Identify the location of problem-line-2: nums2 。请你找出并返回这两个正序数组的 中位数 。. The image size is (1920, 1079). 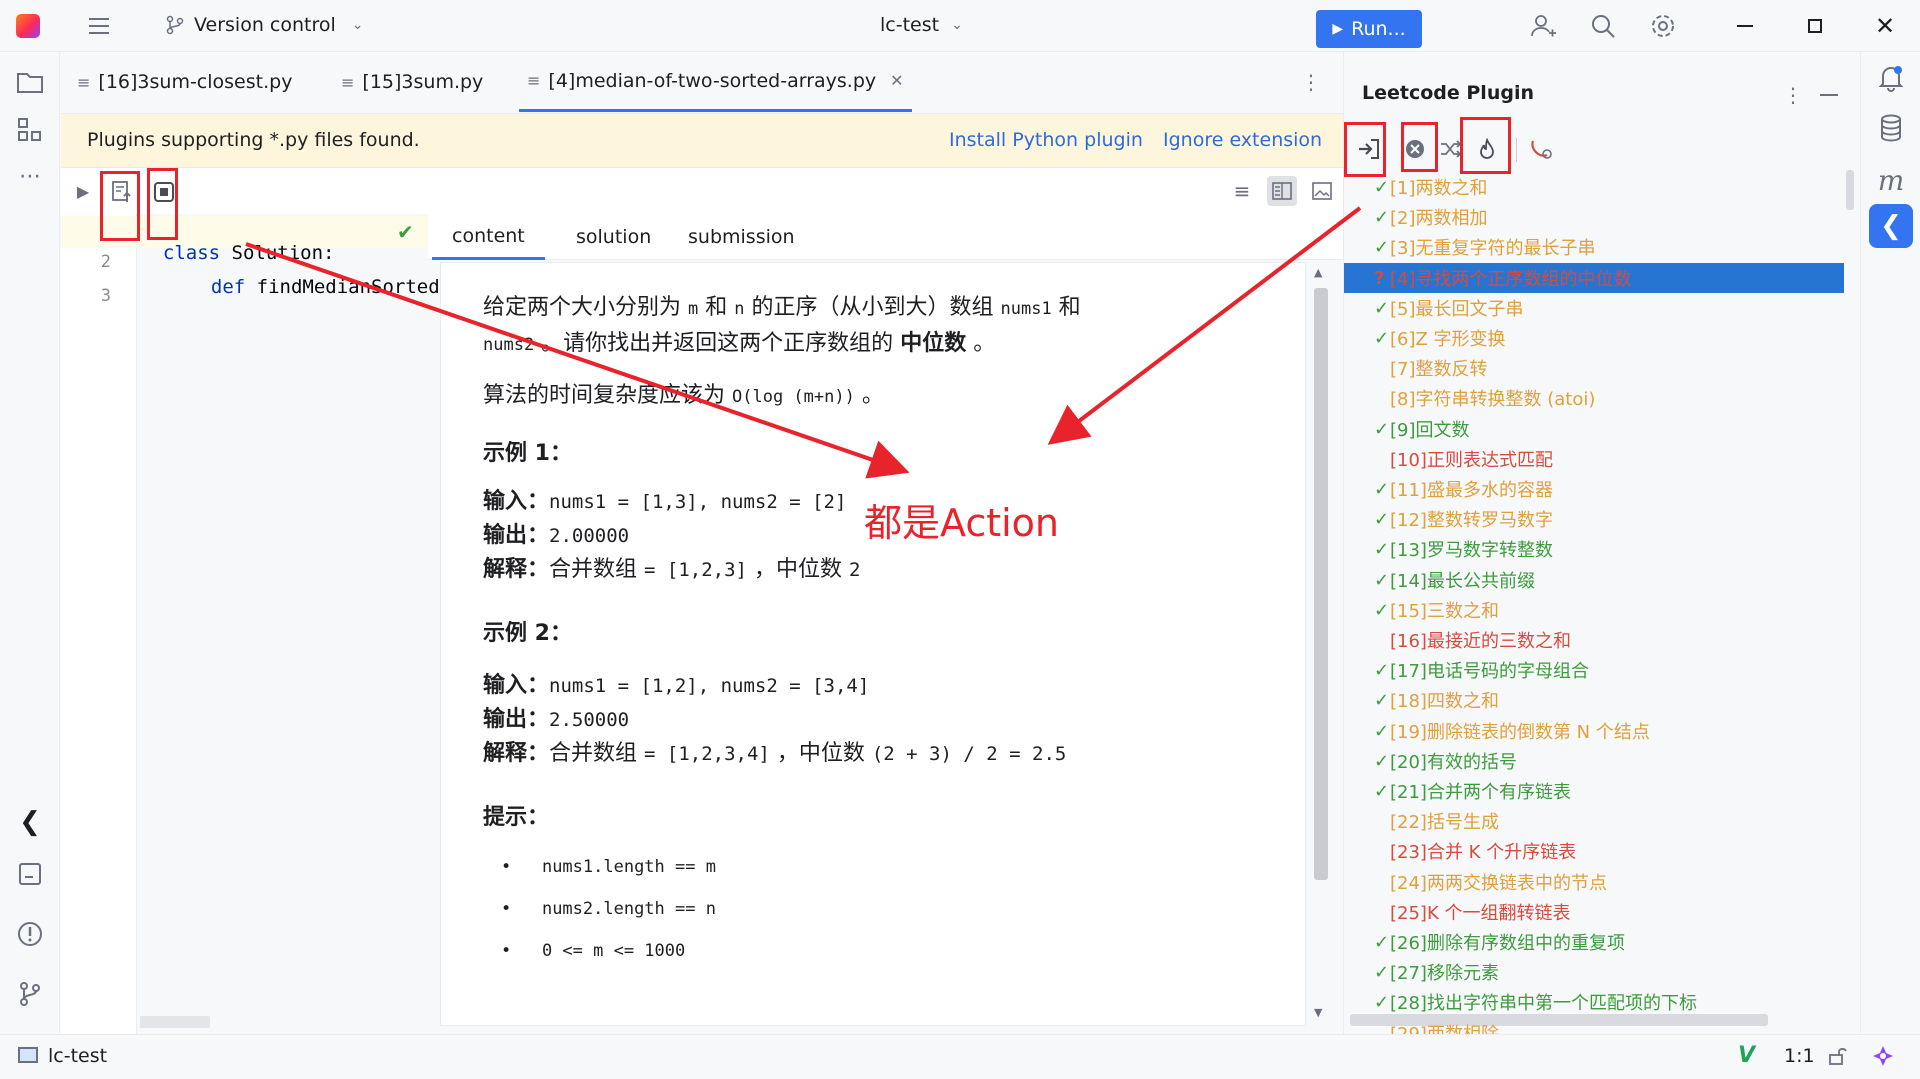
(739, 343).